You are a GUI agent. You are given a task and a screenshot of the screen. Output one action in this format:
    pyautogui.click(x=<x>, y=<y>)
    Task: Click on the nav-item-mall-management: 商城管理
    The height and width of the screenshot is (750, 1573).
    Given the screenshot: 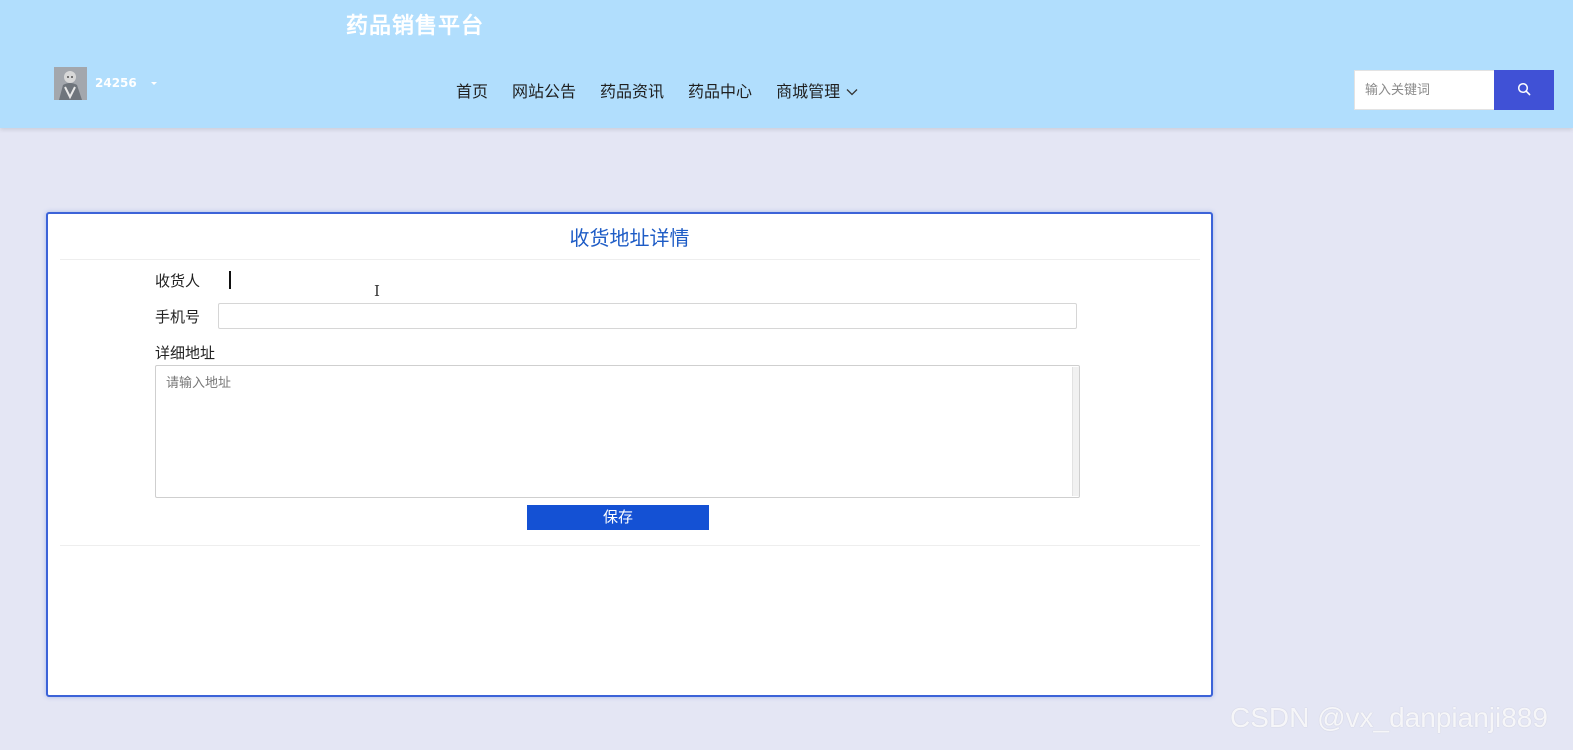 What is the action you would take?
    pyautogui.click(x=817, y=90)
    